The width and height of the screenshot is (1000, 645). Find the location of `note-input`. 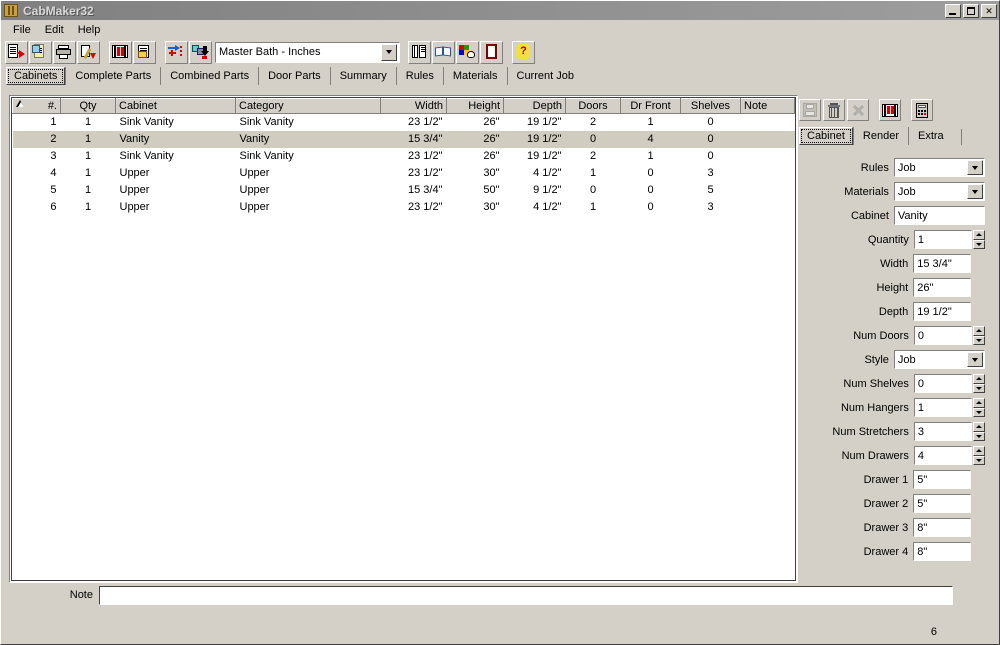

note-input is located at coordinates (526, 595).